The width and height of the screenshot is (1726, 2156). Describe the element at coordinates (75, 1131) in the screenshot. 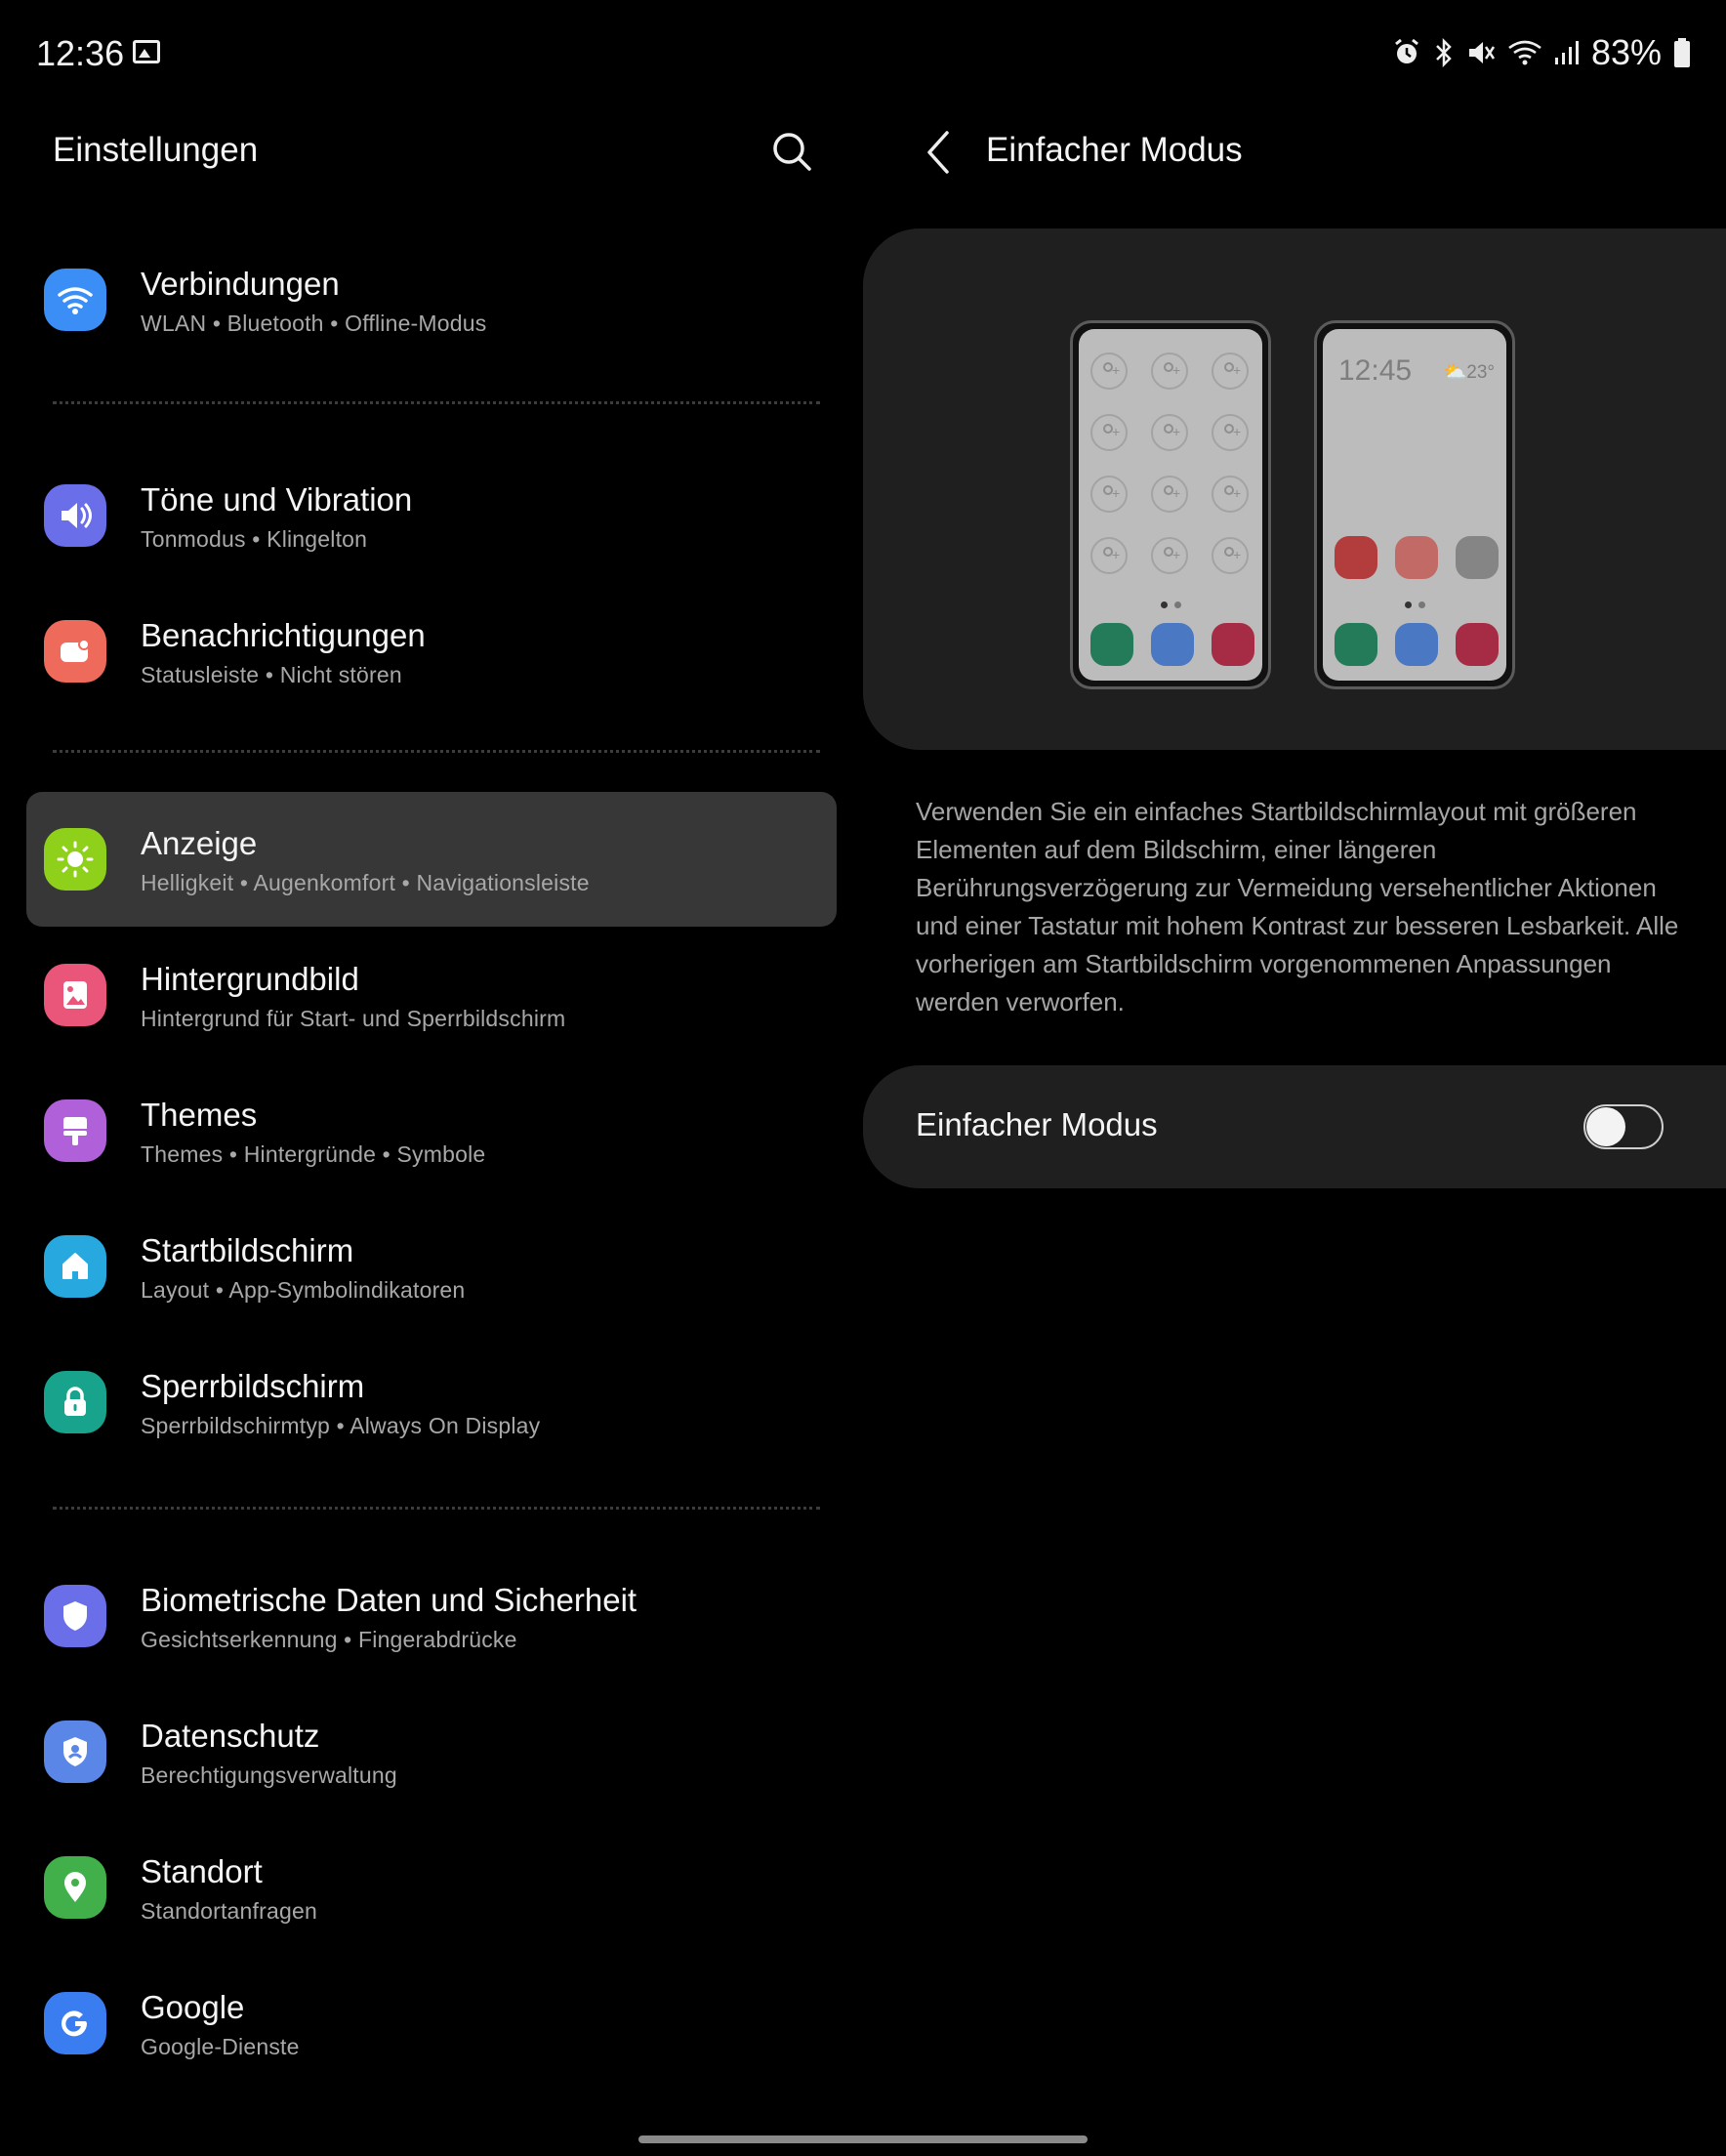

I see `brush-icon` at that location.